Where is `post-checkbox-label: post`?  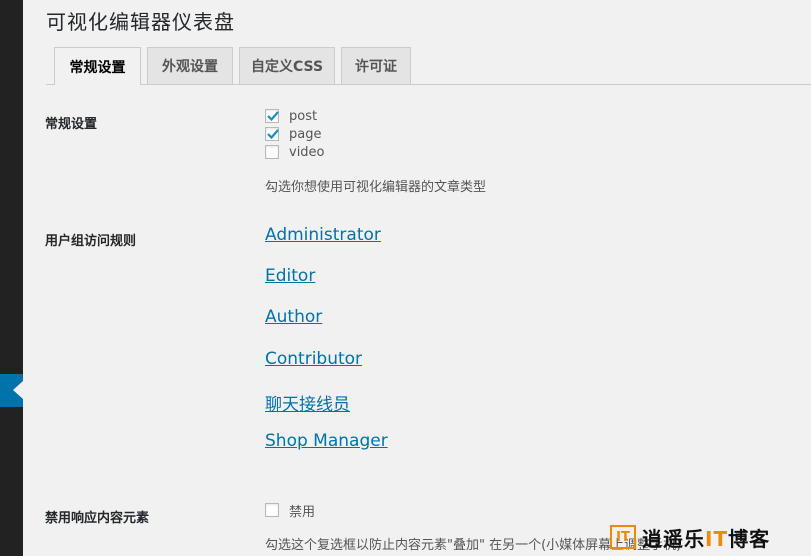 post-checkbox-label: post is located at coordinates (303, 116).